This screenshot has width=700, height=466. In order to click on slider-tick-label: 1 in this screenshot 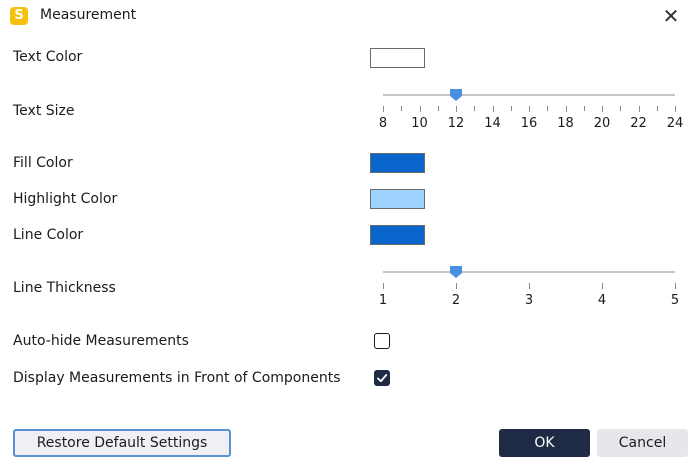, I will do `click(383, 300)`.